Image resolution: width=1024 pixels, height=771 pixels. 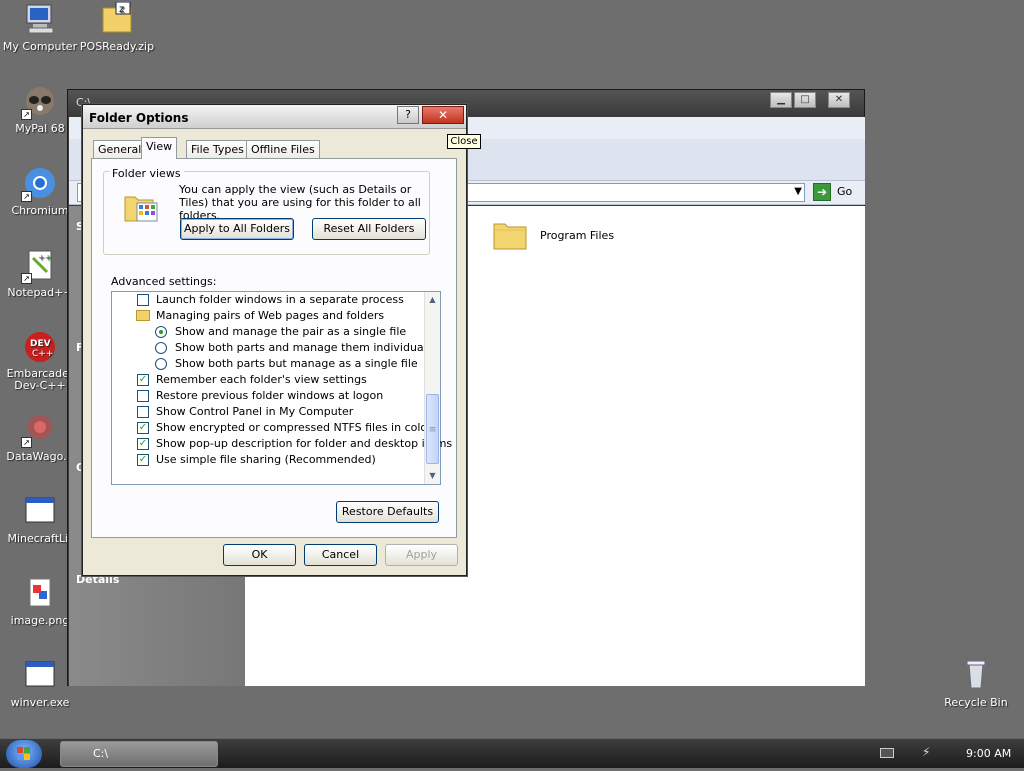 I want to click on devcpp-icon: DEV C++, so click(x=40, y=347).